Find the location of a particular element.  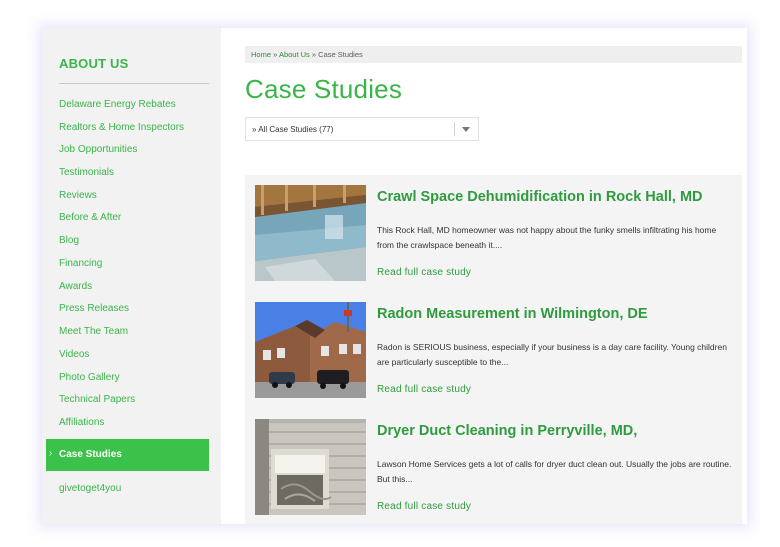

case-study-filter-select: » All Case Studies (77) is located at coordinates (362, 129).